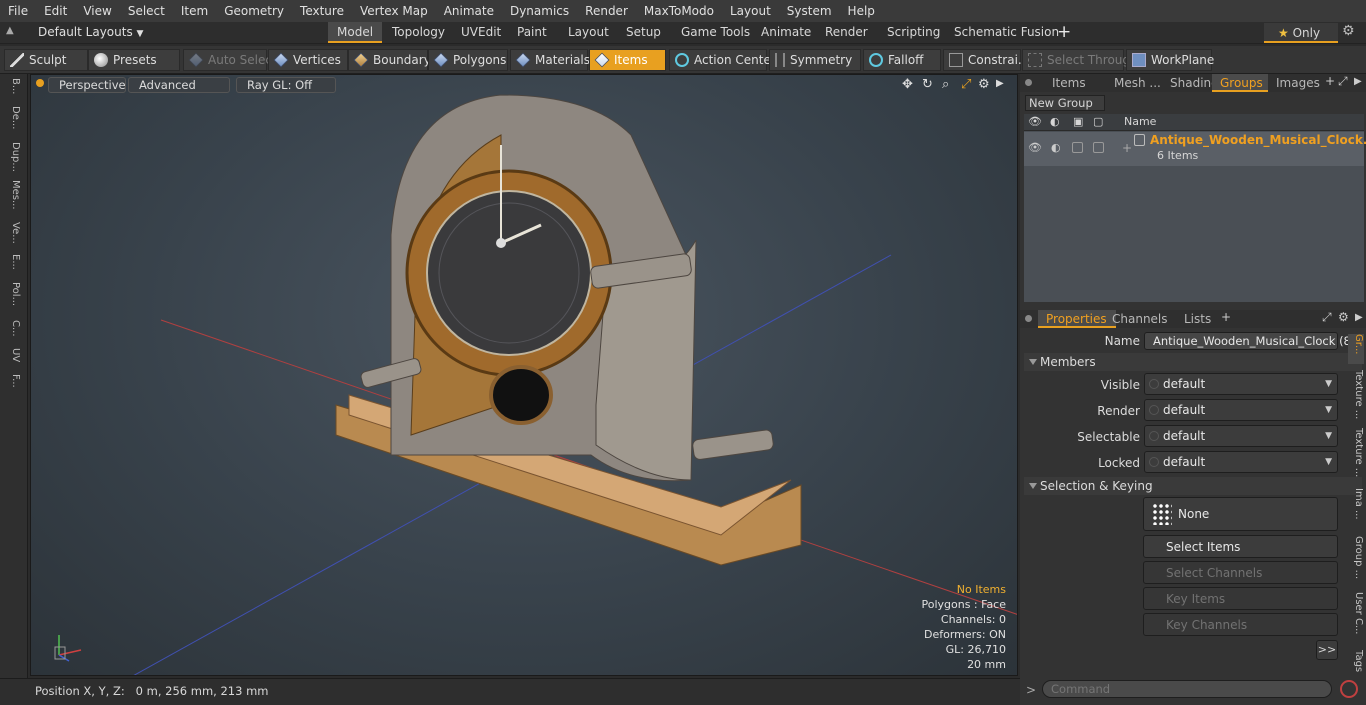 The width and height of the screenshot is (1366, 705). What do you see at coordinates (97, 11) in the screenshot?
I see `menu-view: View` at bounding box center [97, 11].